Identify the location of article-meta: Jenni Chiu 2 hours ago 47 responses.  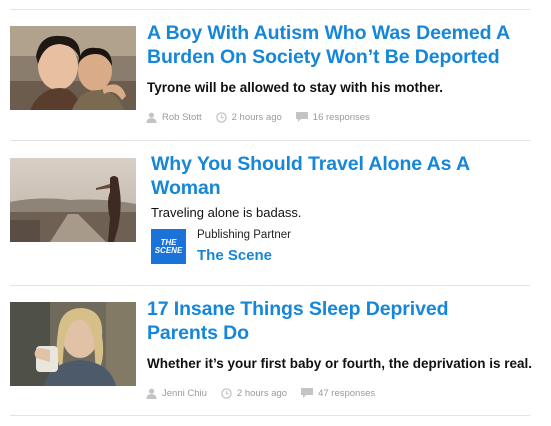
(267, 393).